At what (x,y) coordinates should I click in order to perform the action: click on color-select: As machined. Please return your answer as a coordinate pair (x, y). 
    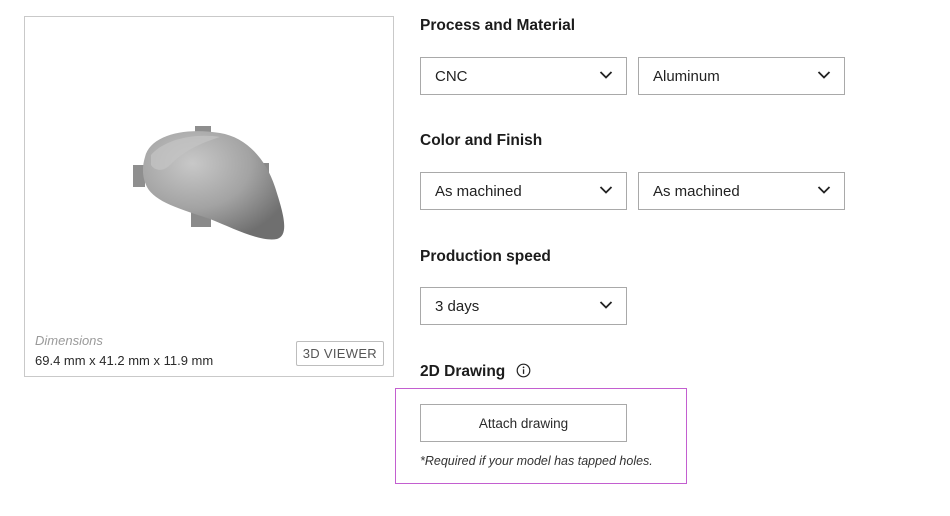
    Looking at the image, I should click on (523, 191).